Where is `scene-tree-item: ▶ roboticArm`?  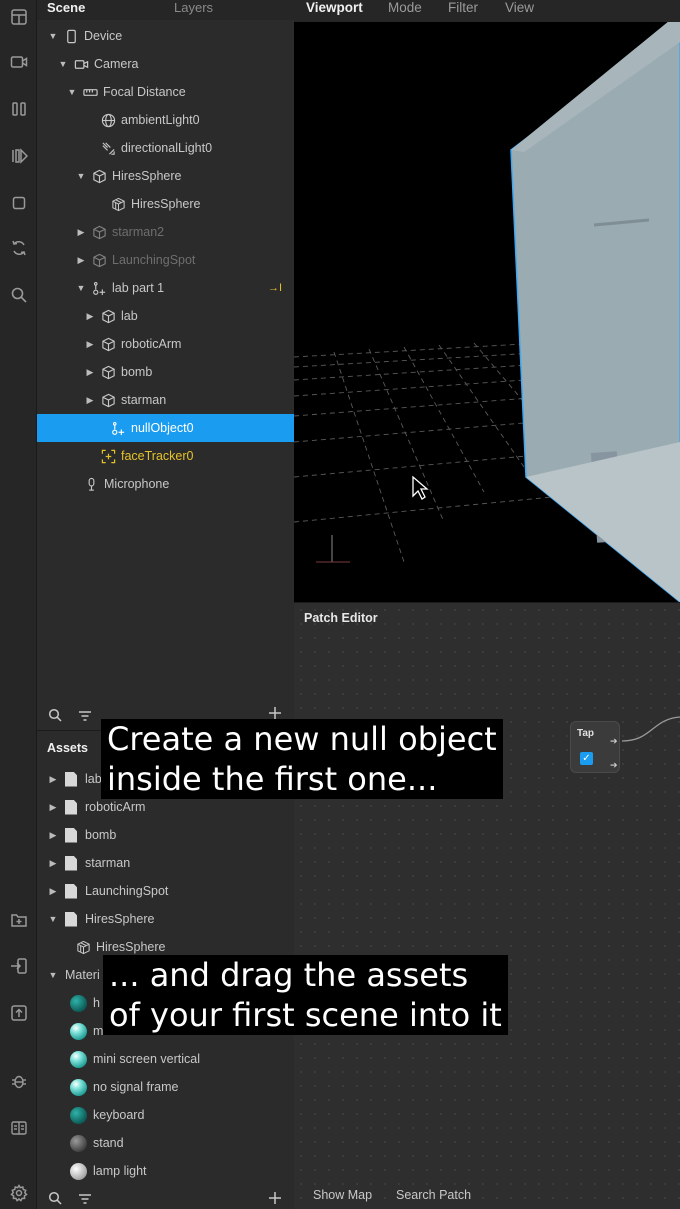
scene-tree-item: ▶ roboticArm is located at coordinates (165, 344).